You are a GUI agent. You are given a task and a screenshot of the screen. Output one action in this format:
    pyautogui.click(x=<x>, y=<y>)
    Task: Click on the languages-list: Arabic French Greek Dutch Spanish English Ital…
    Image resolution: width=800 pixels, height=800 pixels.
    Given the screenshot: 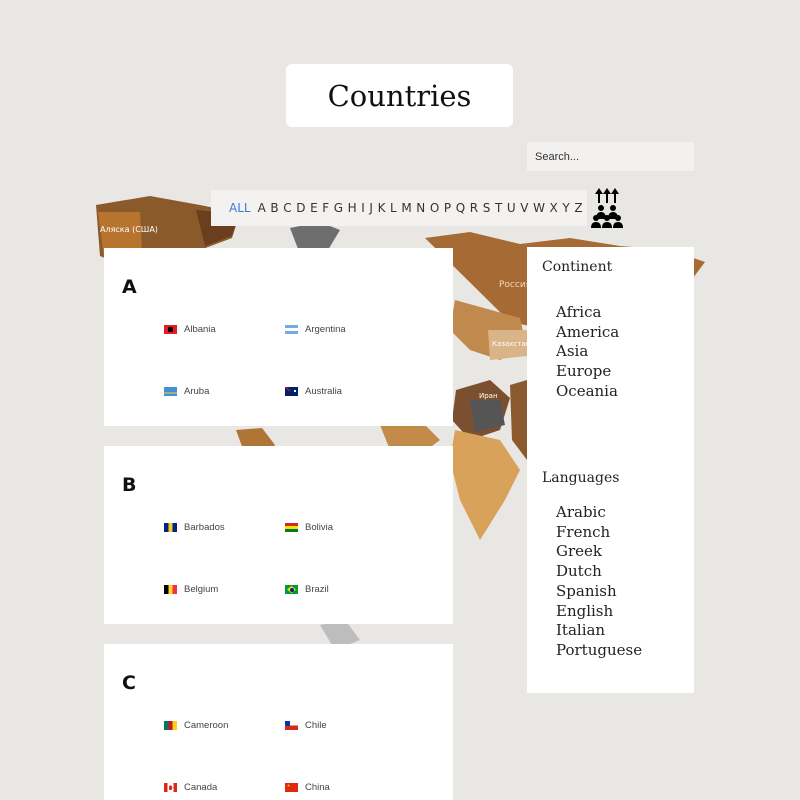 What is the action you would take?
    pyautogui.click(x=599, y=582)
    